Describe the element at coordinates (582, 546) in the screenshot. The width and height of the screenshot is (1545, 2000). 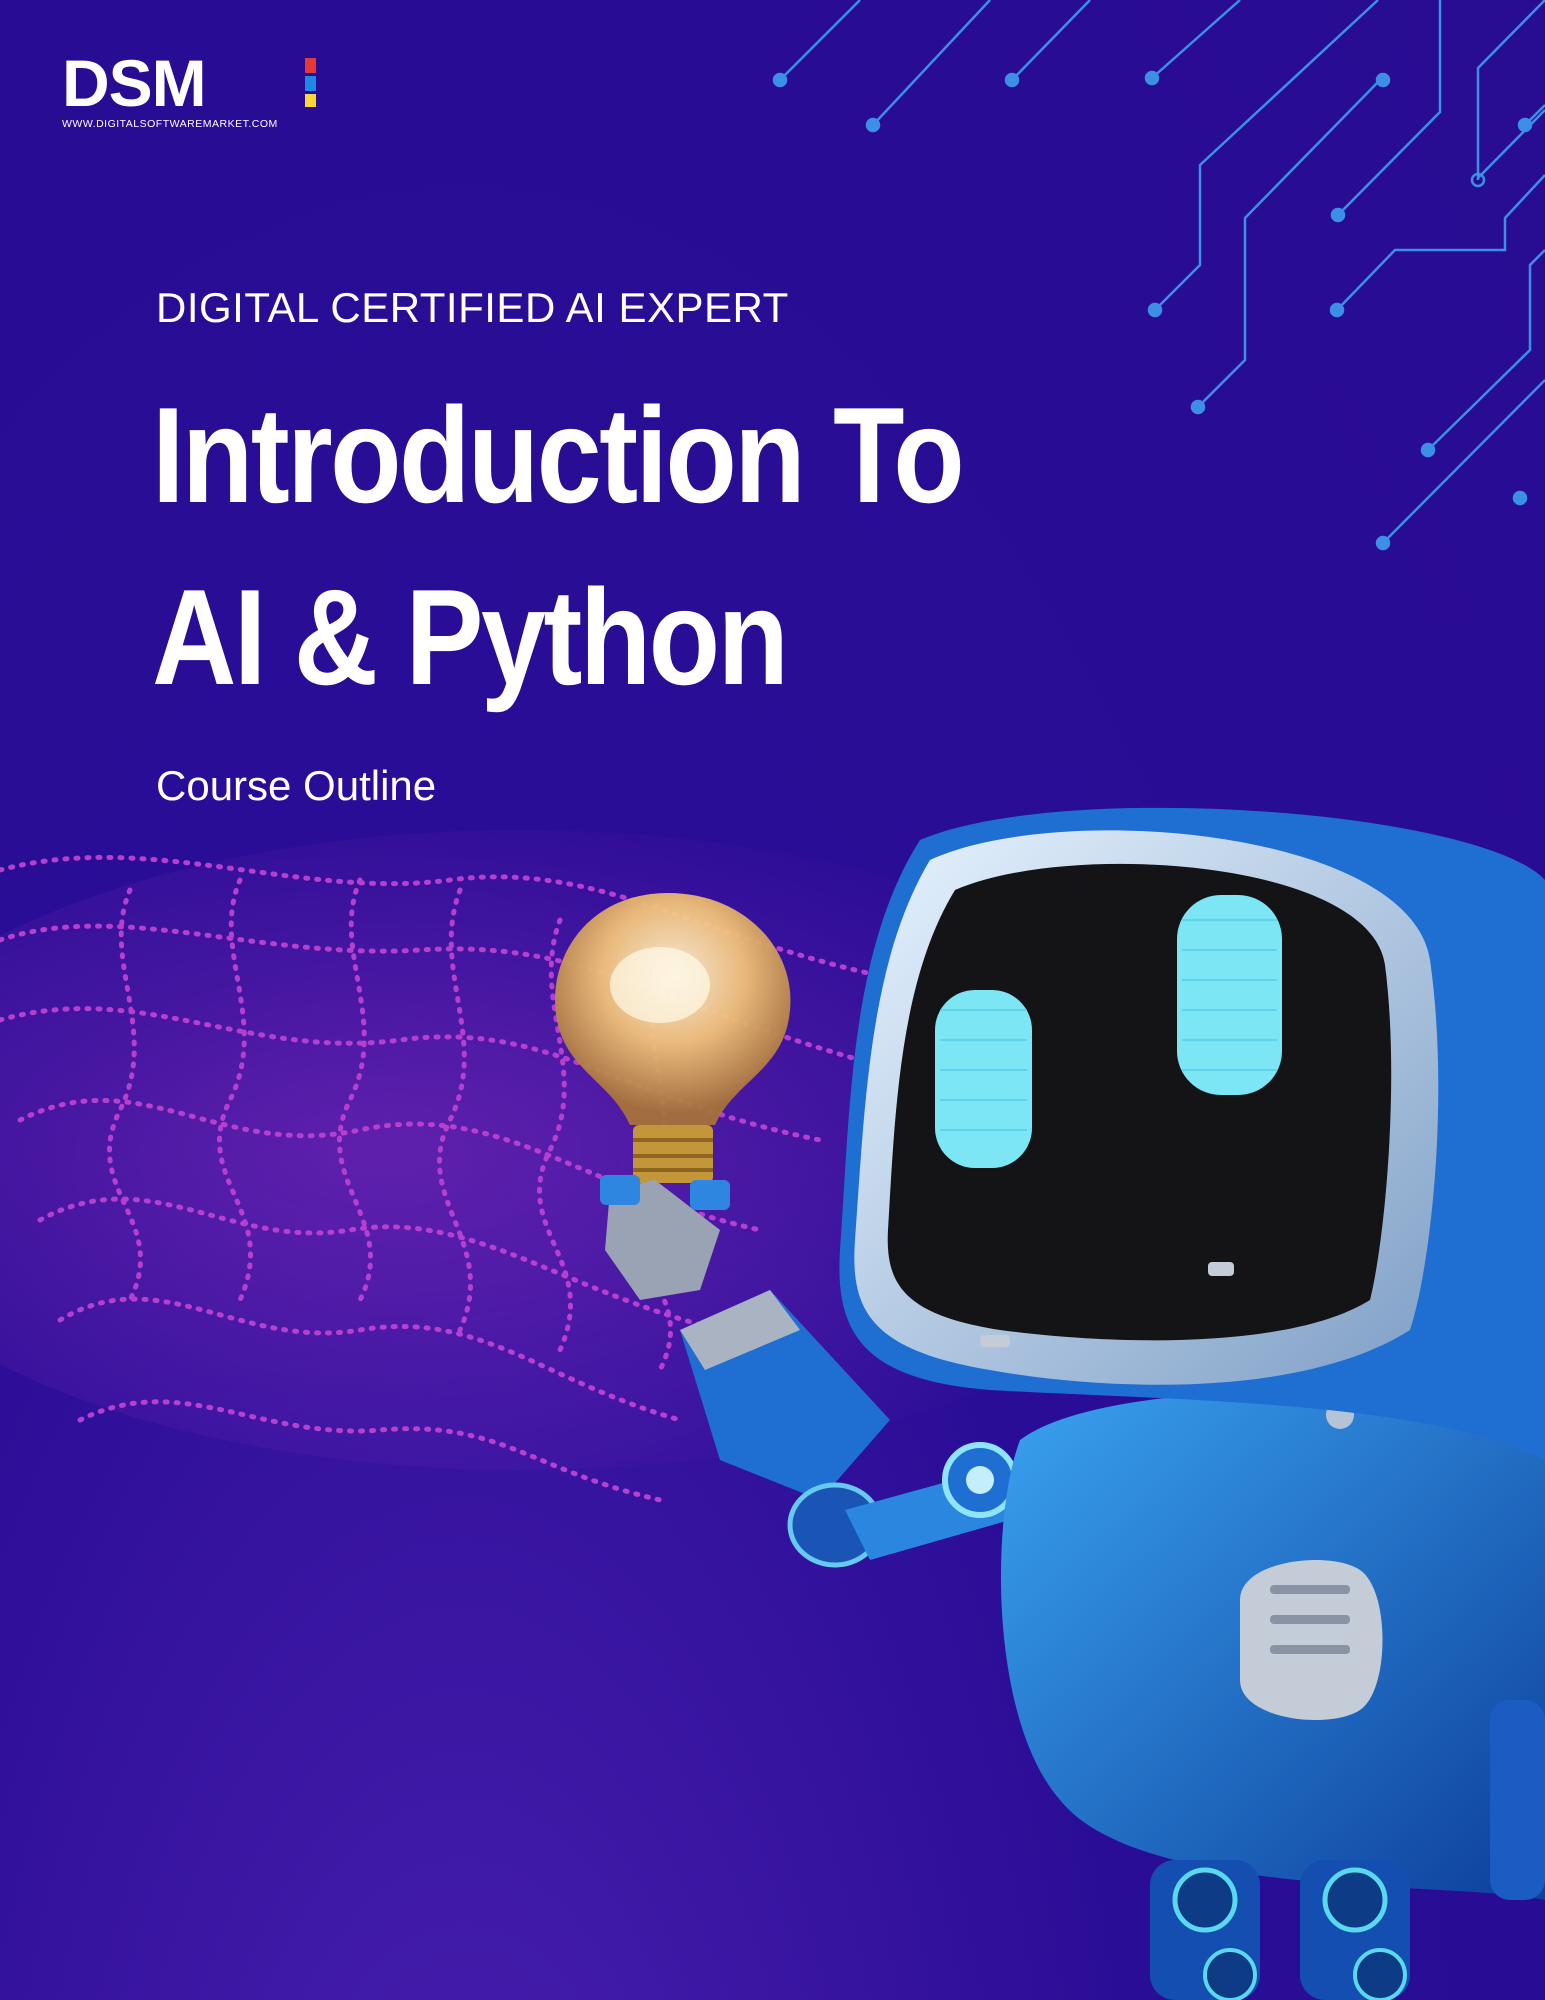
I see `course-title: Introduction To AI & Python` at that location.